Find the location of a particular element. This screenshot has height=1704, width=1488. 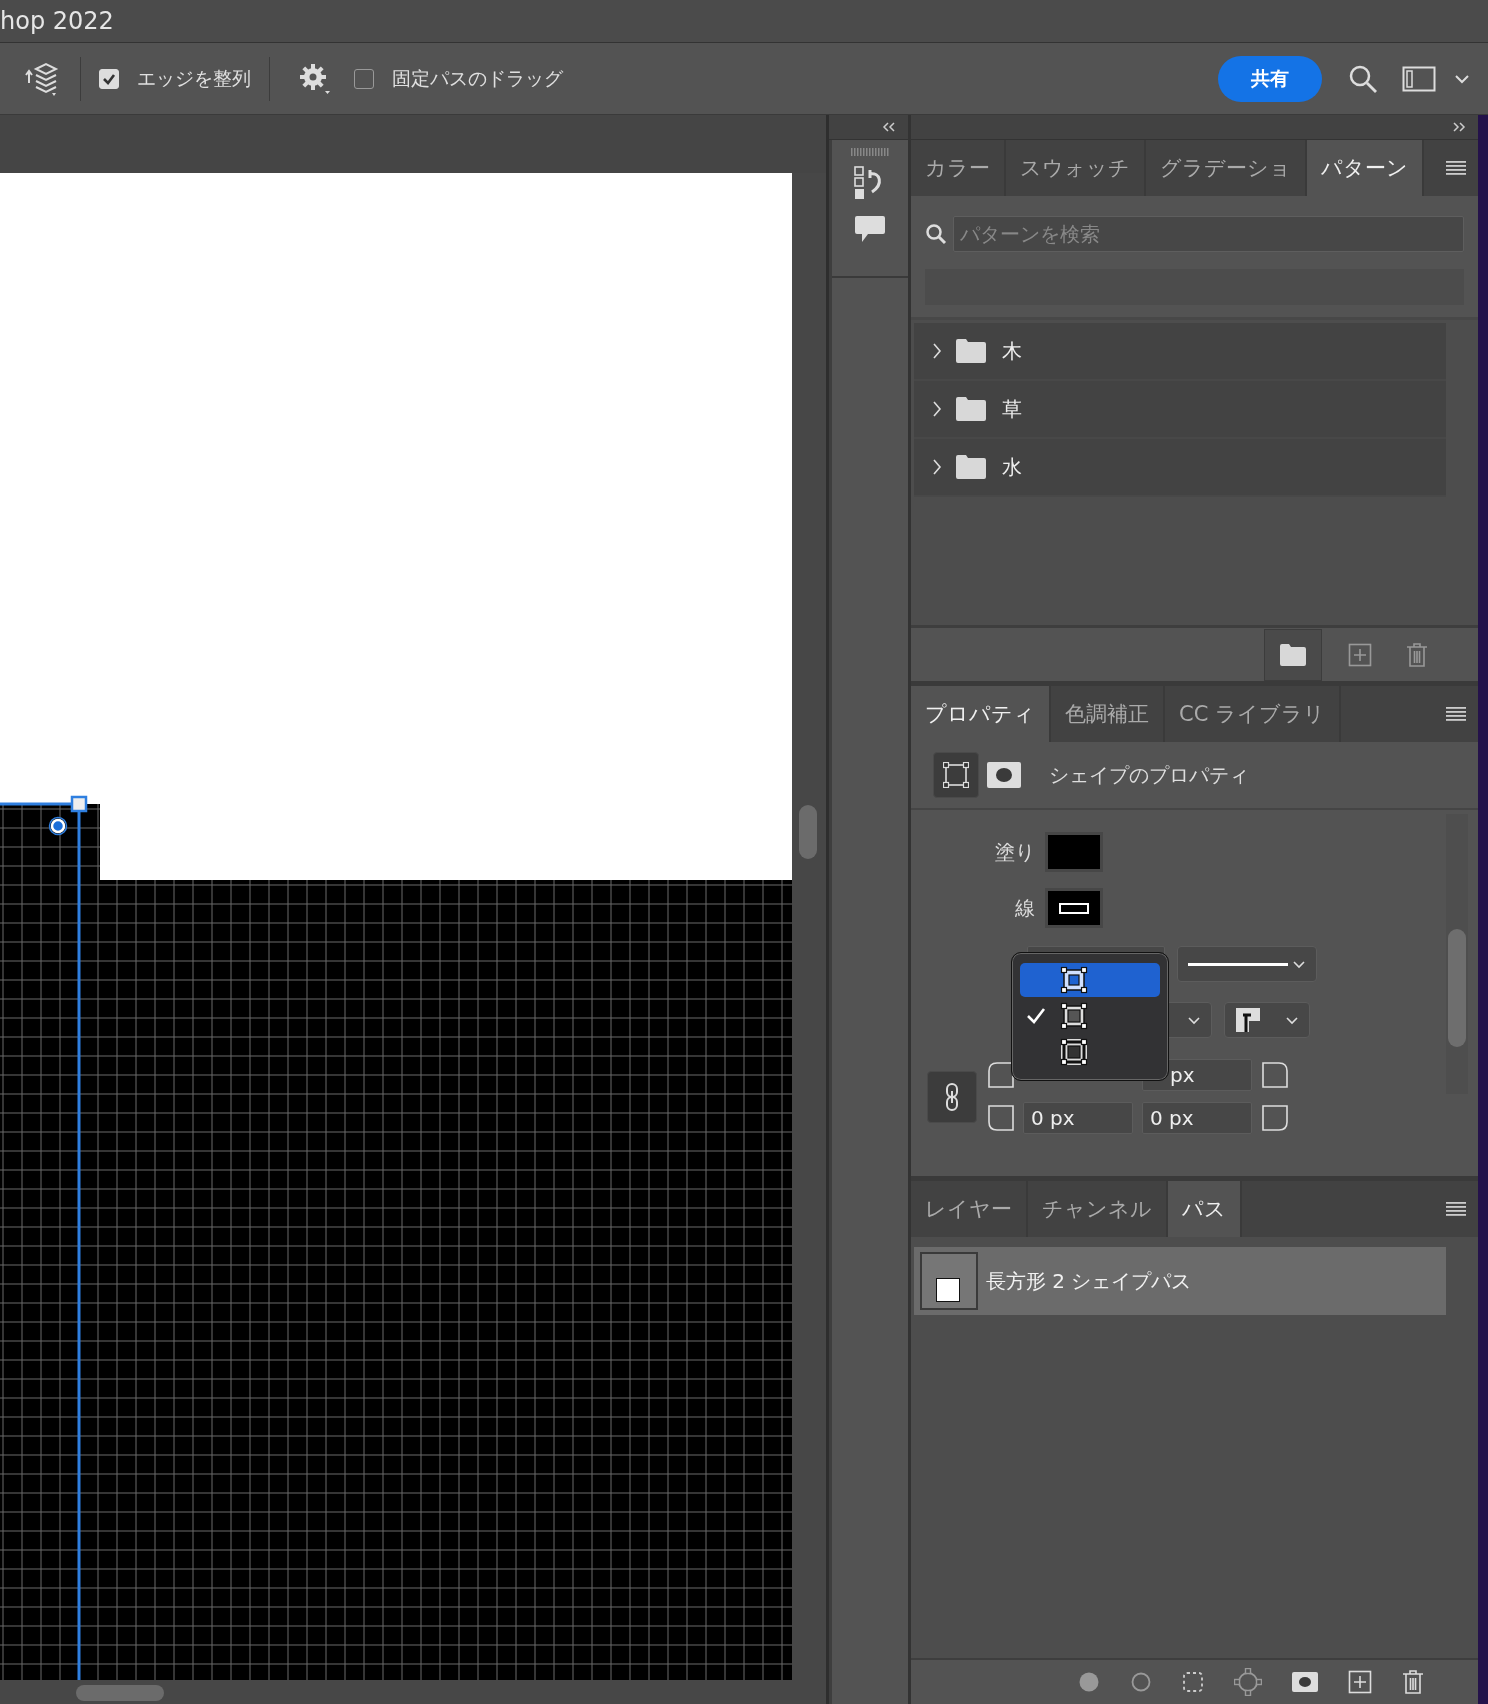

group-name: 木 is located at coordinates (1012, 351).